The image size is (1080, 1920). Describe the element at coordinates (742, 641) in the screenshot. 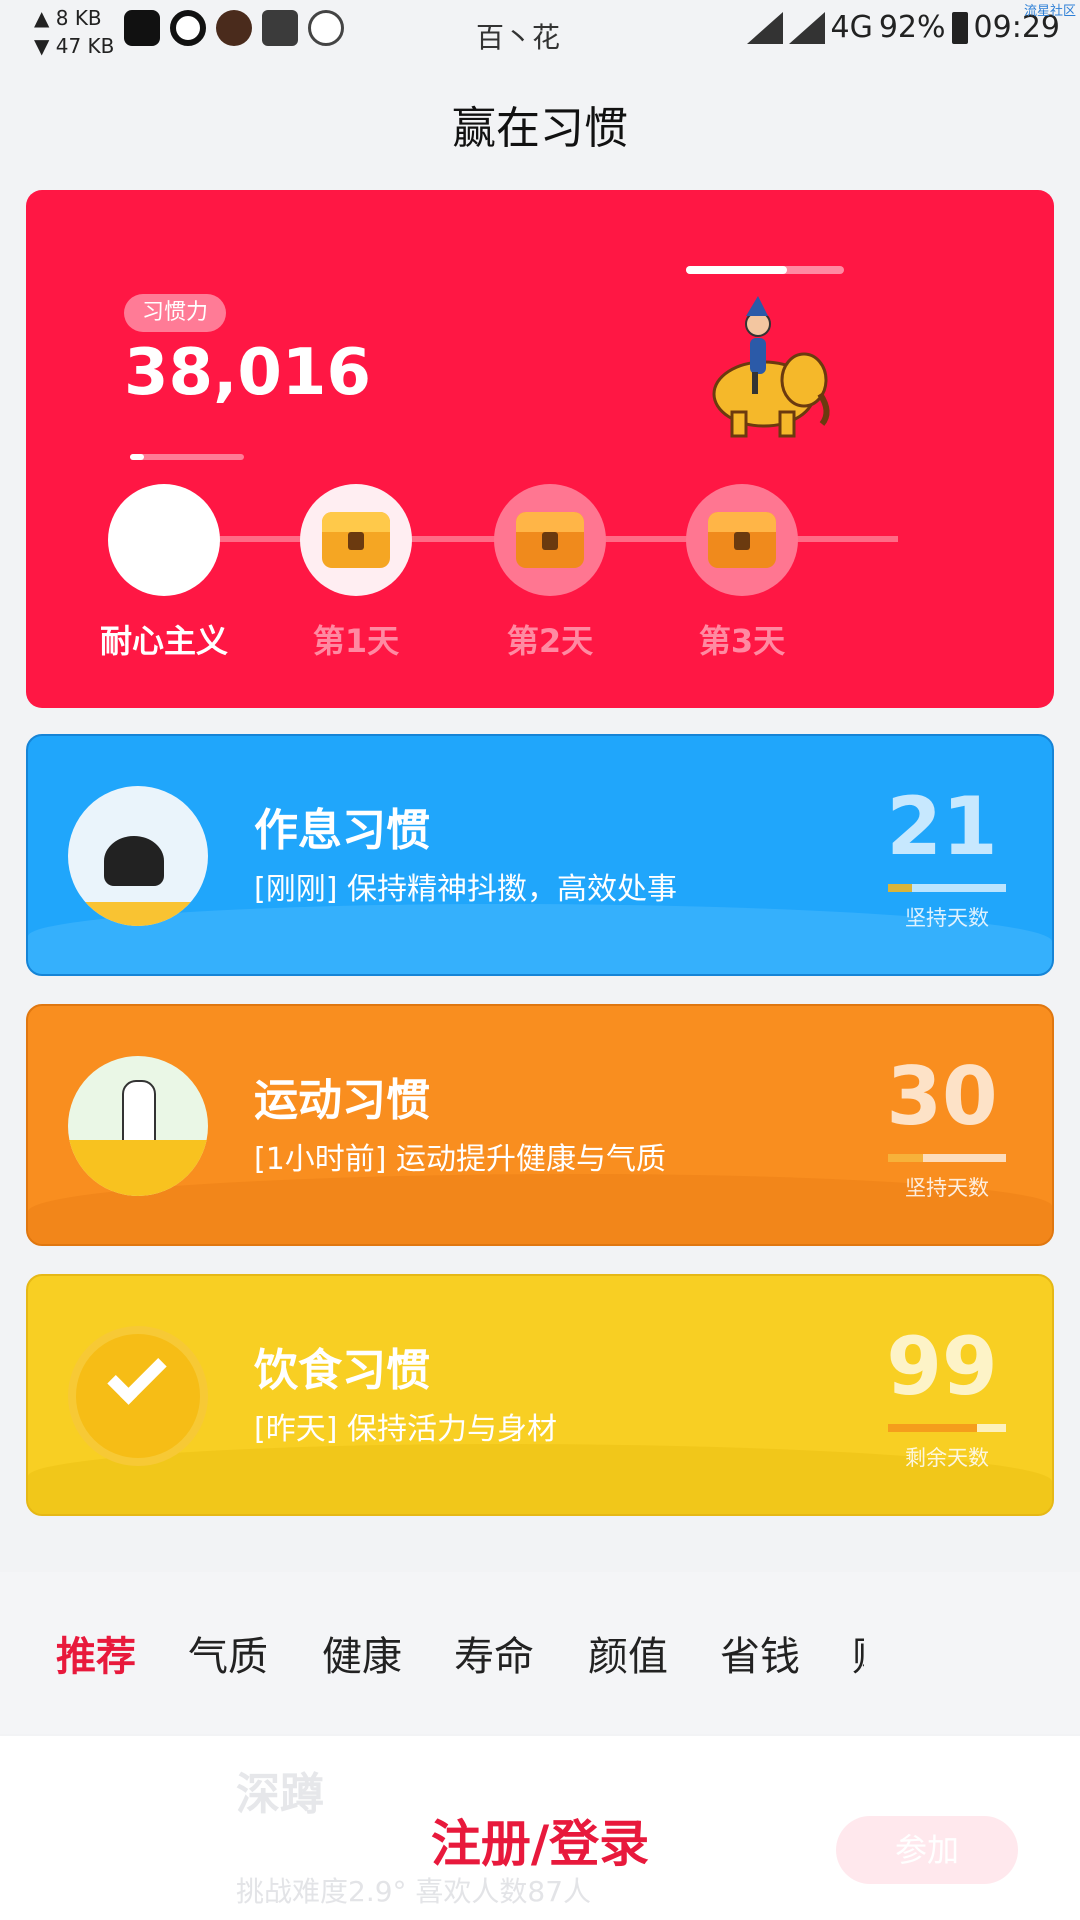

I see `milestone-label: 第3天` at that location.